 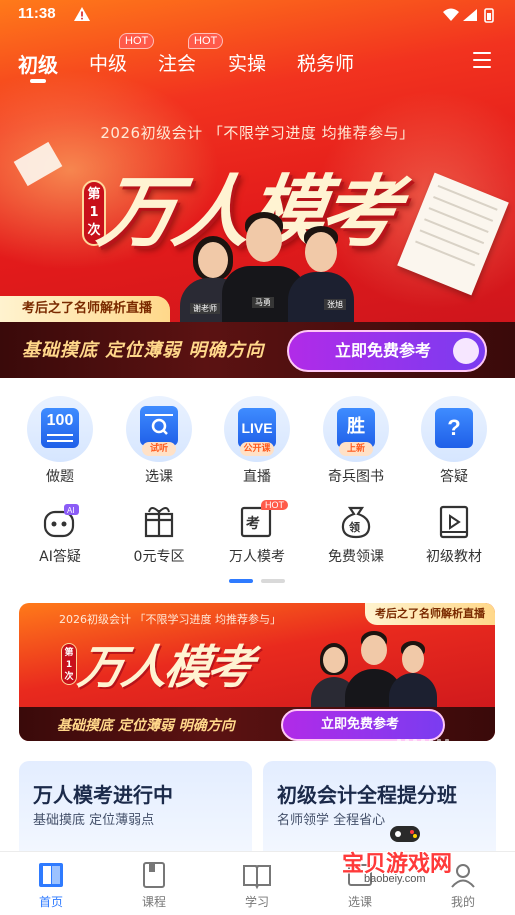 What do you see at coordinates (71, 510) in the screenshot?
I see `svg-text: AI` at bounding box center [71, 510].